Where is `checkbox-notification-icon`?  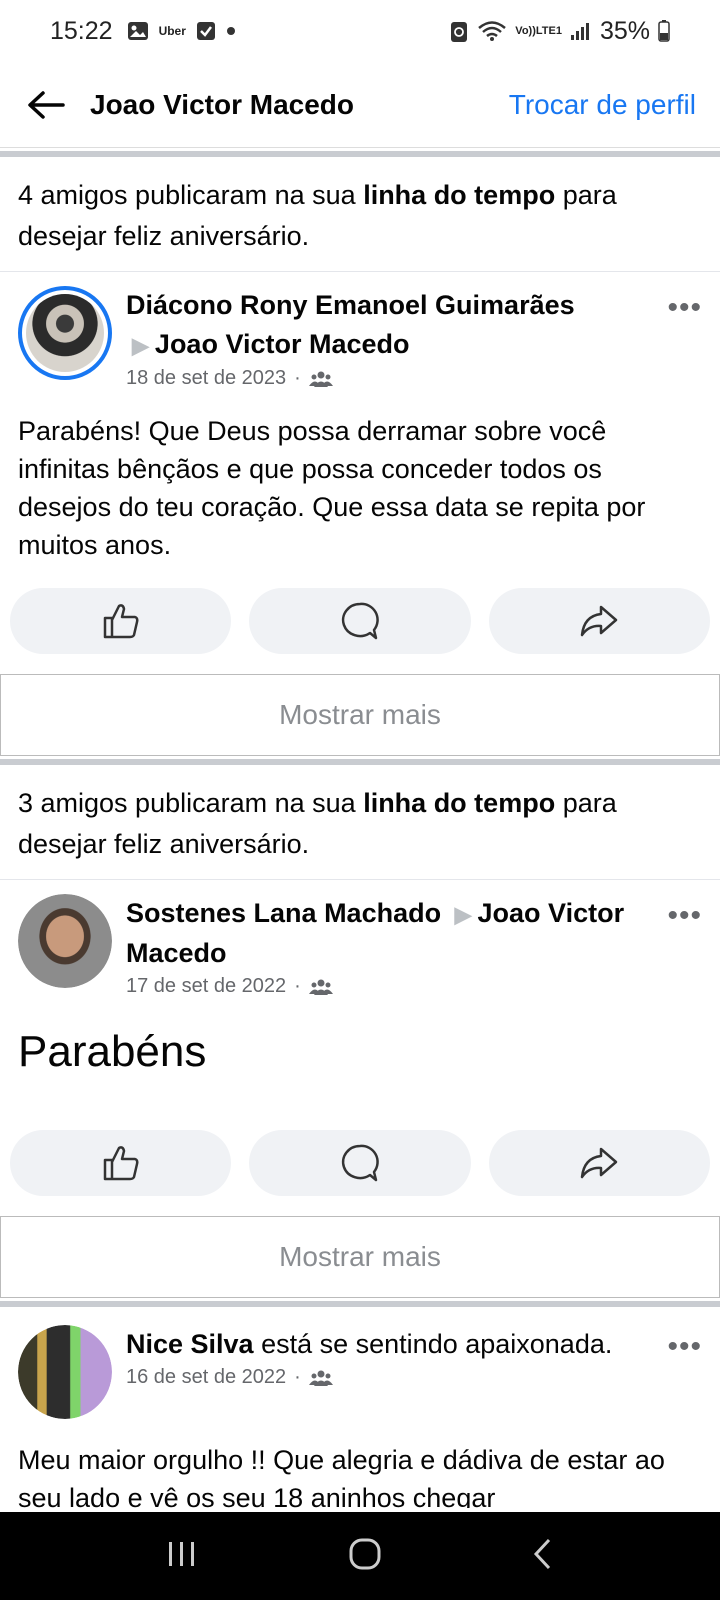
checkbox-notification-icon is located at coordinates (206, 31).